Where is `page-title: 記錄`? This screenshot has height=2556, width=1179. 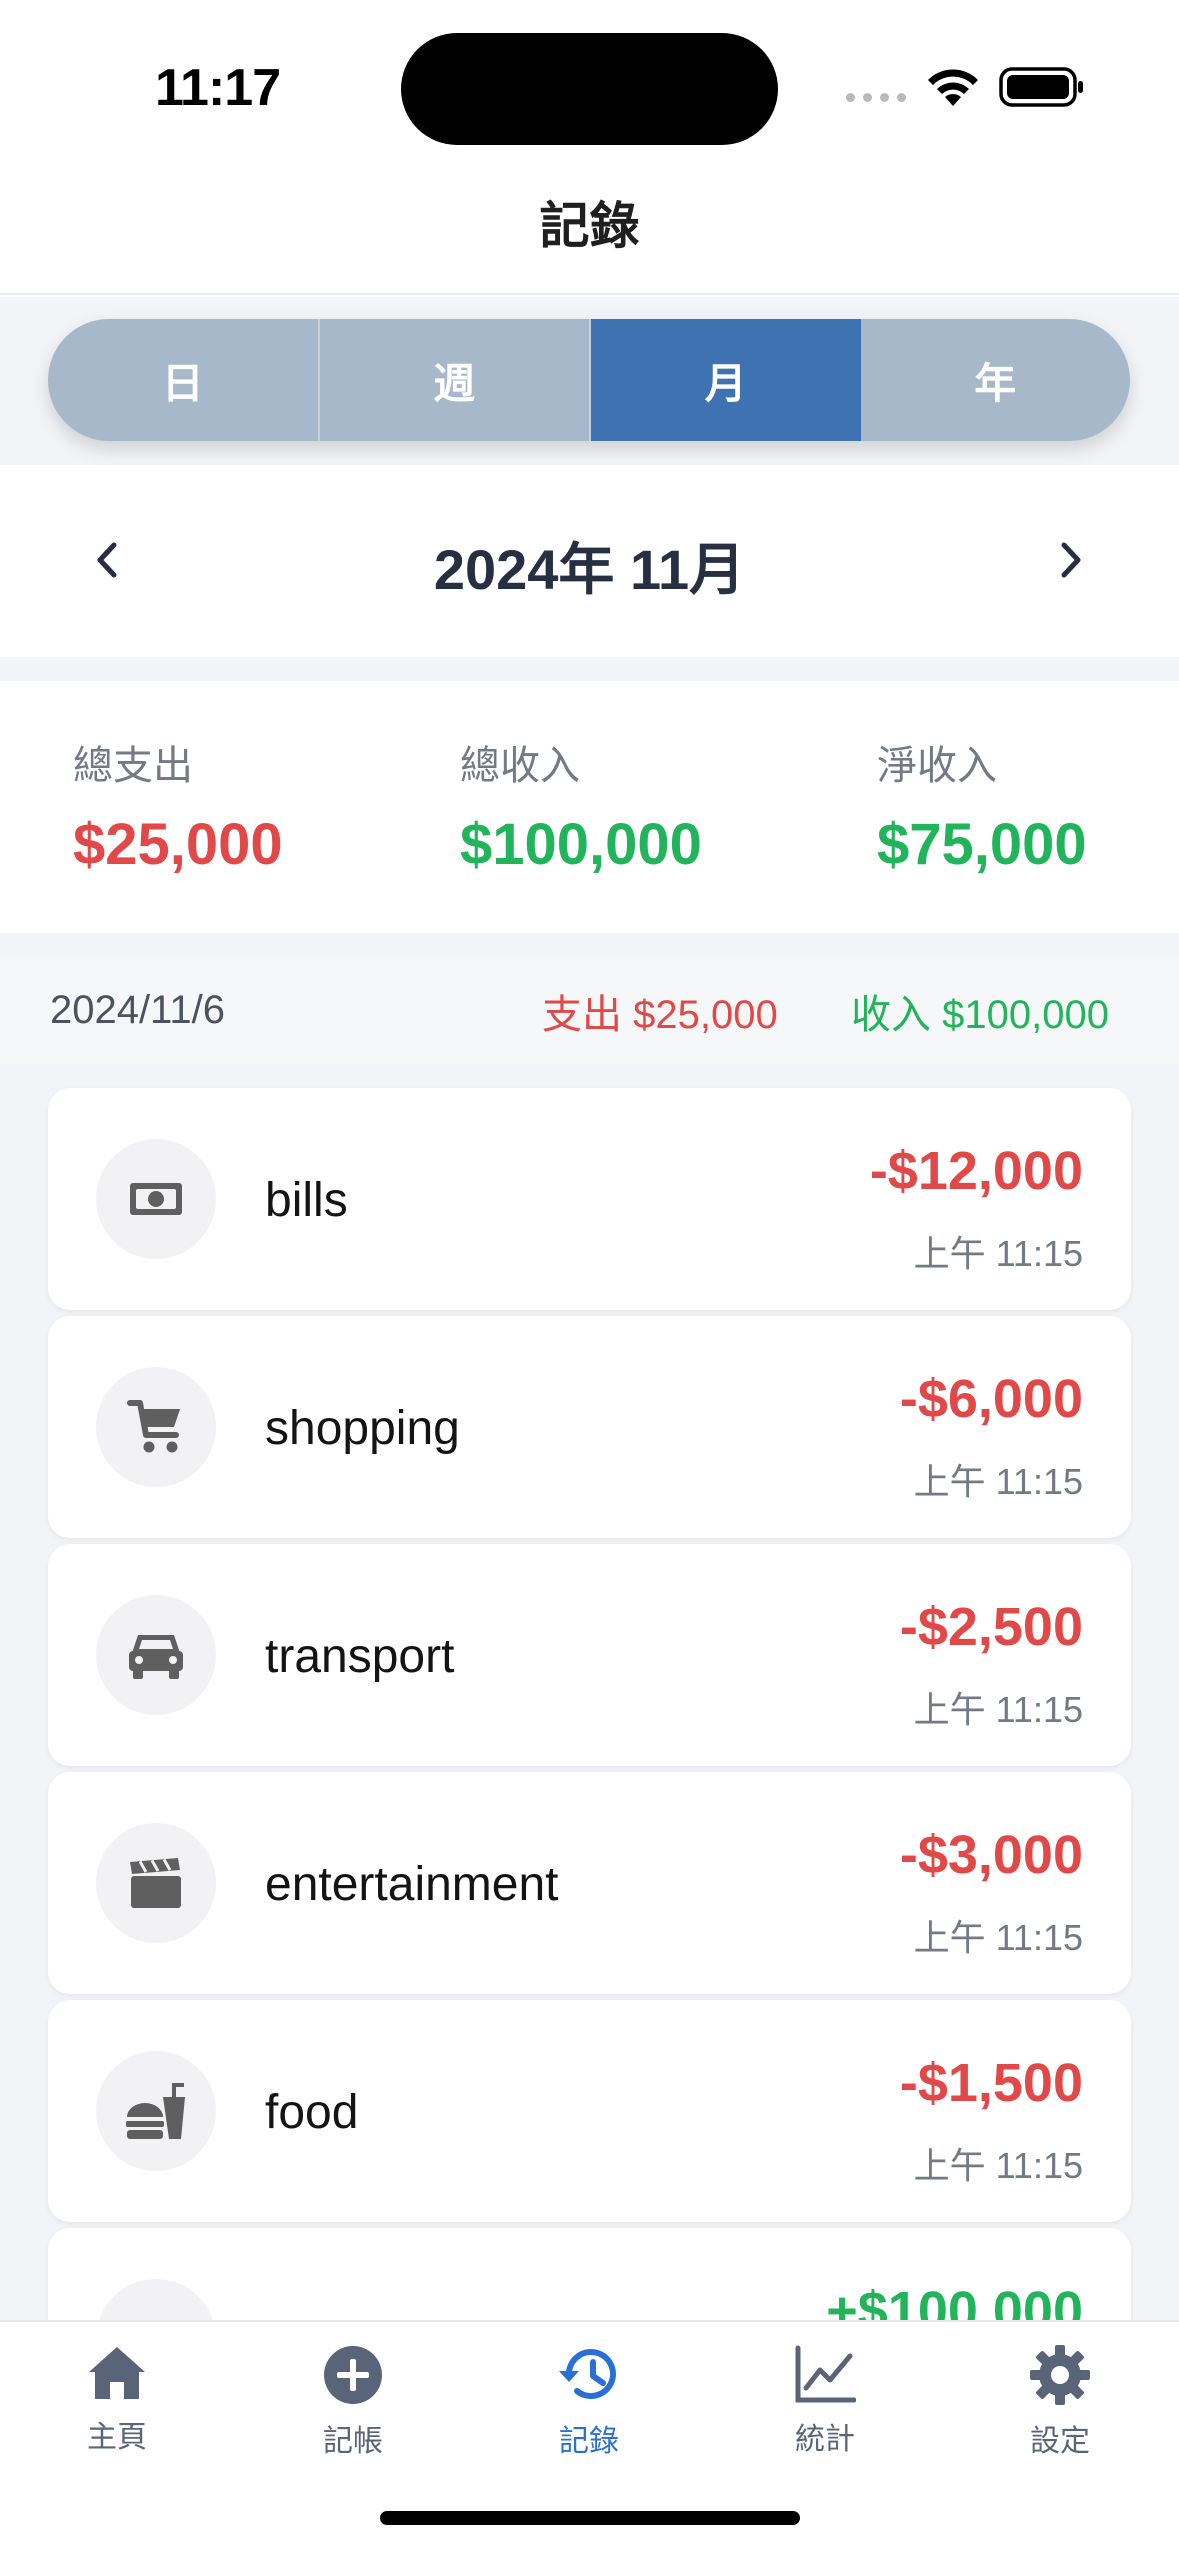
page-title: 記錄 is located at coordinates (589, 225).